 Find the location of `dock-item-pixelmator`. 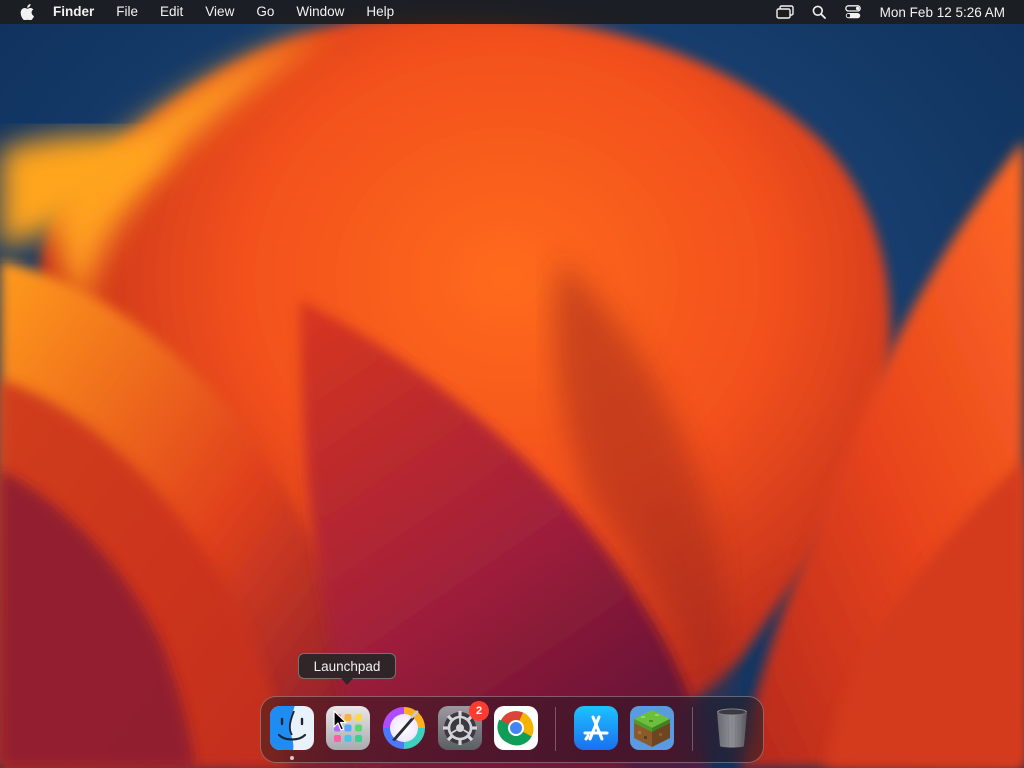

dock-item-pixelmator is located at coordinates (404, 728).